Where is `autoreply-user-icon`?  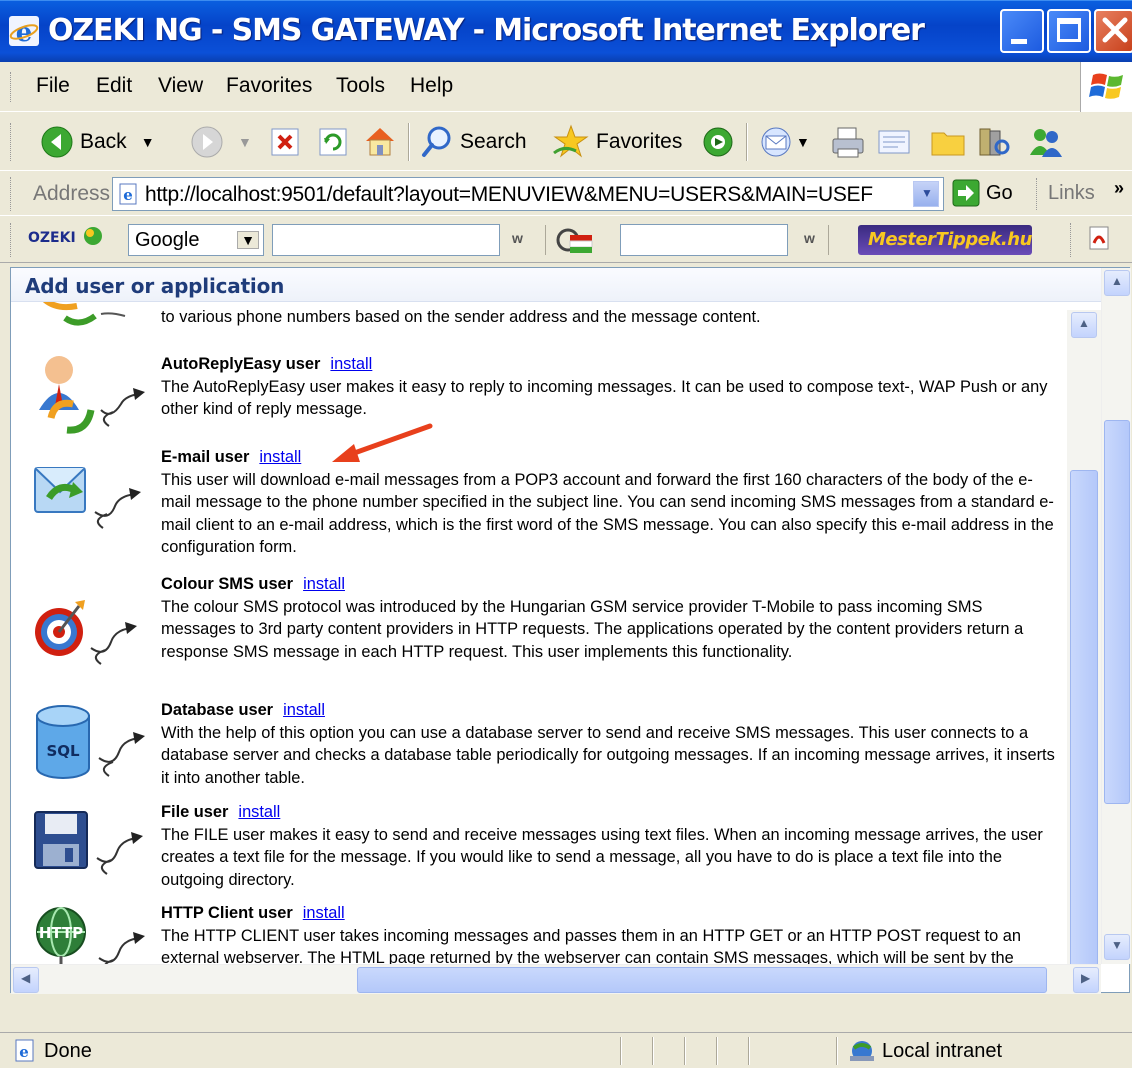
autoreply-user-icon is located at coordinates (92, 395).